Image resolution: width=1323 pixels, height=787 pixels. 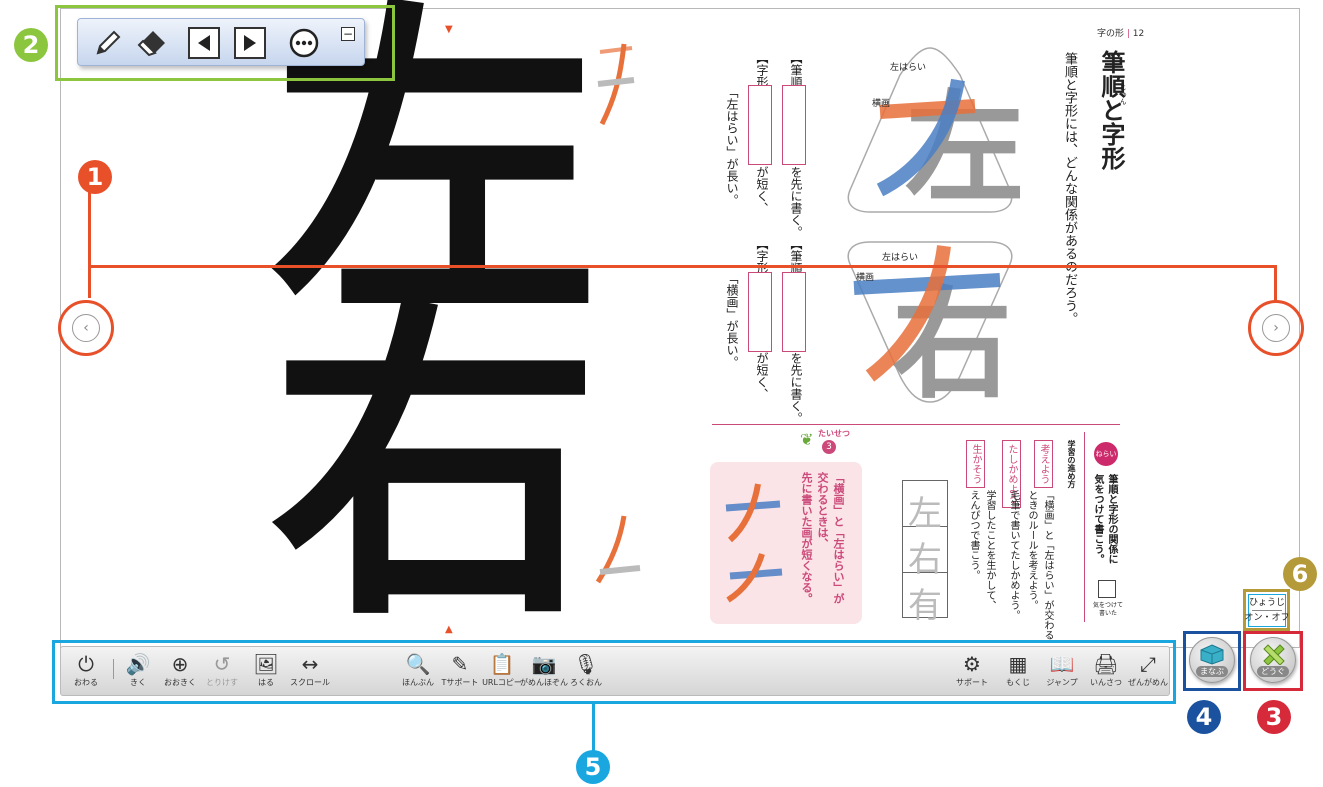 I want to click on note-line-1: 「横画」と「左はらい」が, so click(x=838, y=538).